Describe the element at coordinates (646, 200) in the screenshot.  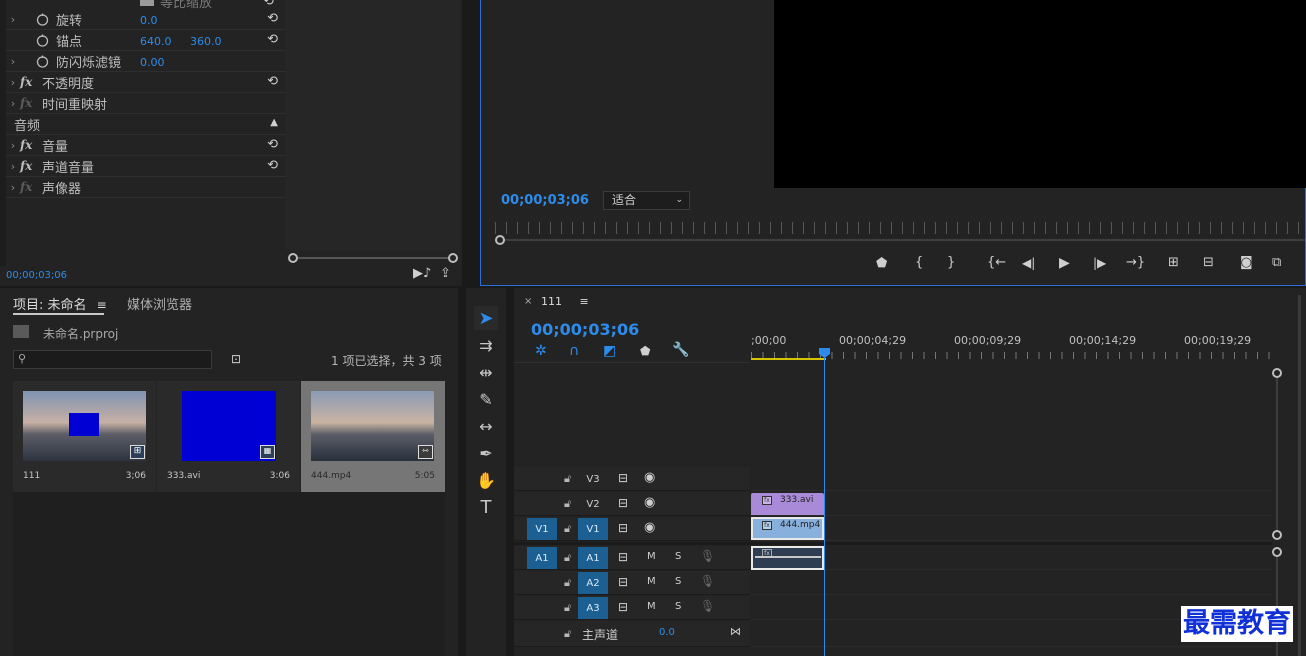
I see `fit-select: 适合 ⌄` at that location.